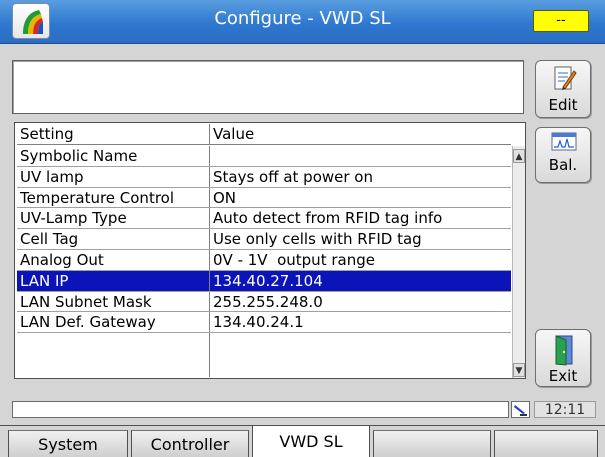  What do you see at coordinates (113, 197) in the screenshot?
I see `setting-name-cell: Temperature Control` at bounding box center [113, 197].